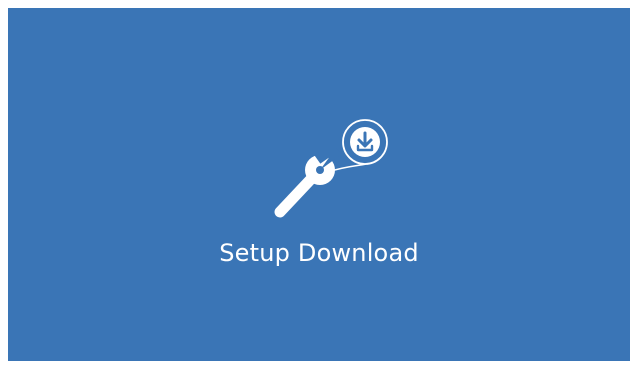  What do you see at coordinates (365, 142) in the screenshot?
I see `download-icon` at bounding box center [365, 142].